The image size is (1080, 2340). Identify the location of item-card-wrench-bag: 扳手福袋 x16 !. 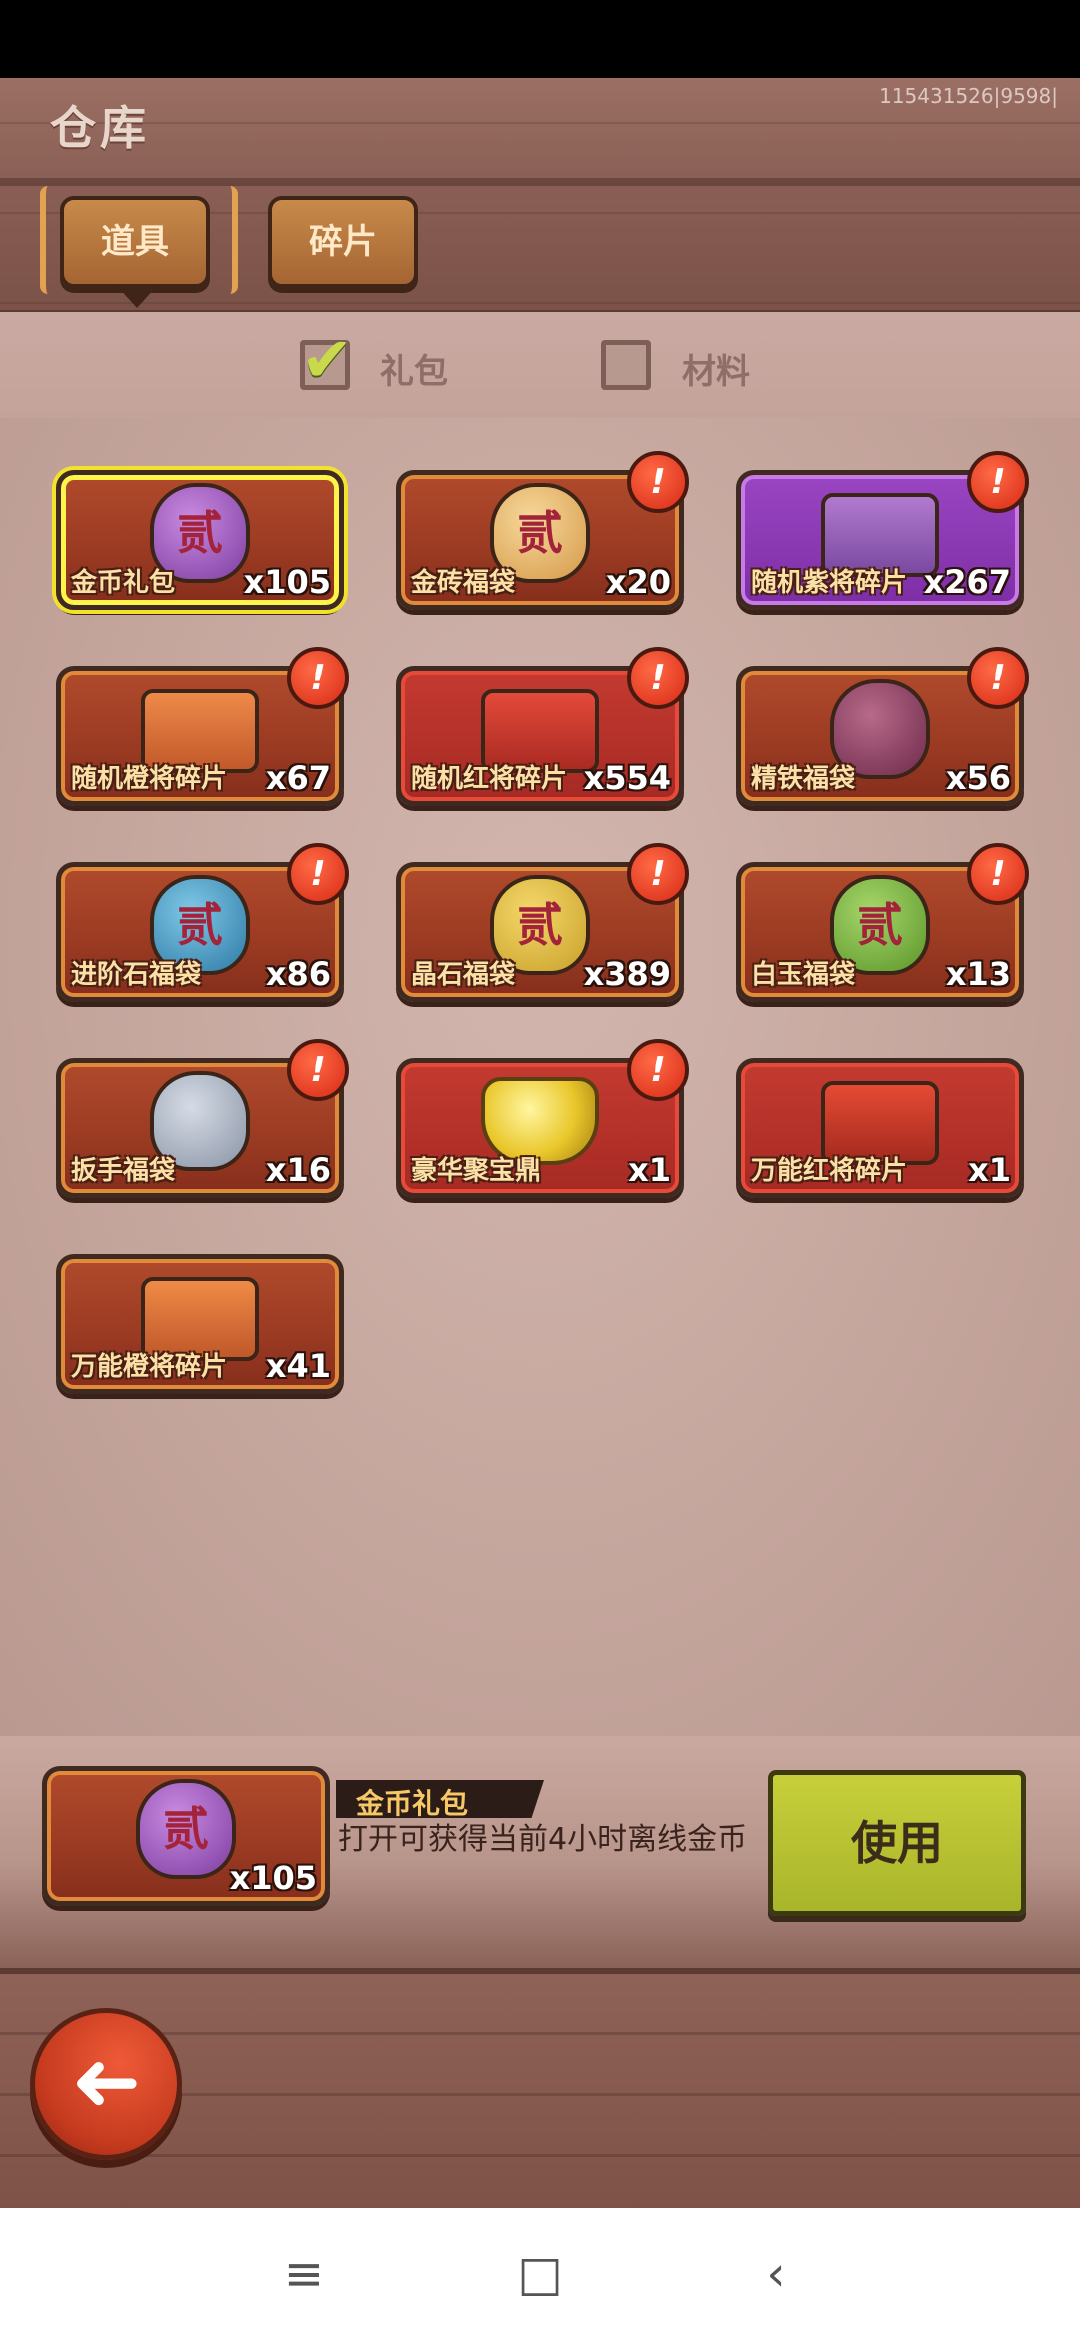
(202, 1118).